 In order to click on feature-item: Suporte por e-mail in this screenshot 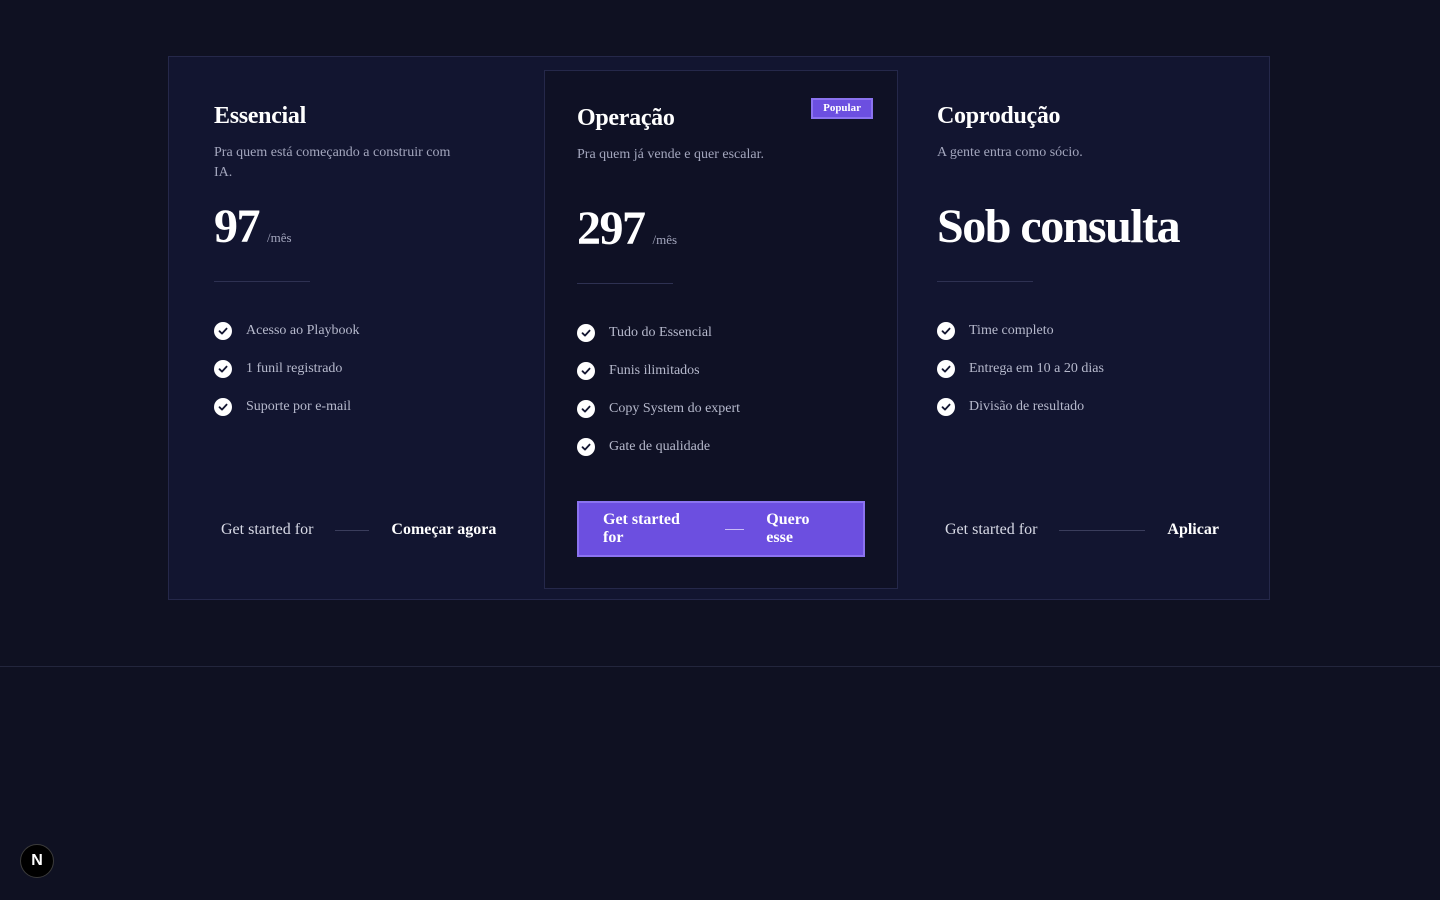, I will do `click(374, 407)`.